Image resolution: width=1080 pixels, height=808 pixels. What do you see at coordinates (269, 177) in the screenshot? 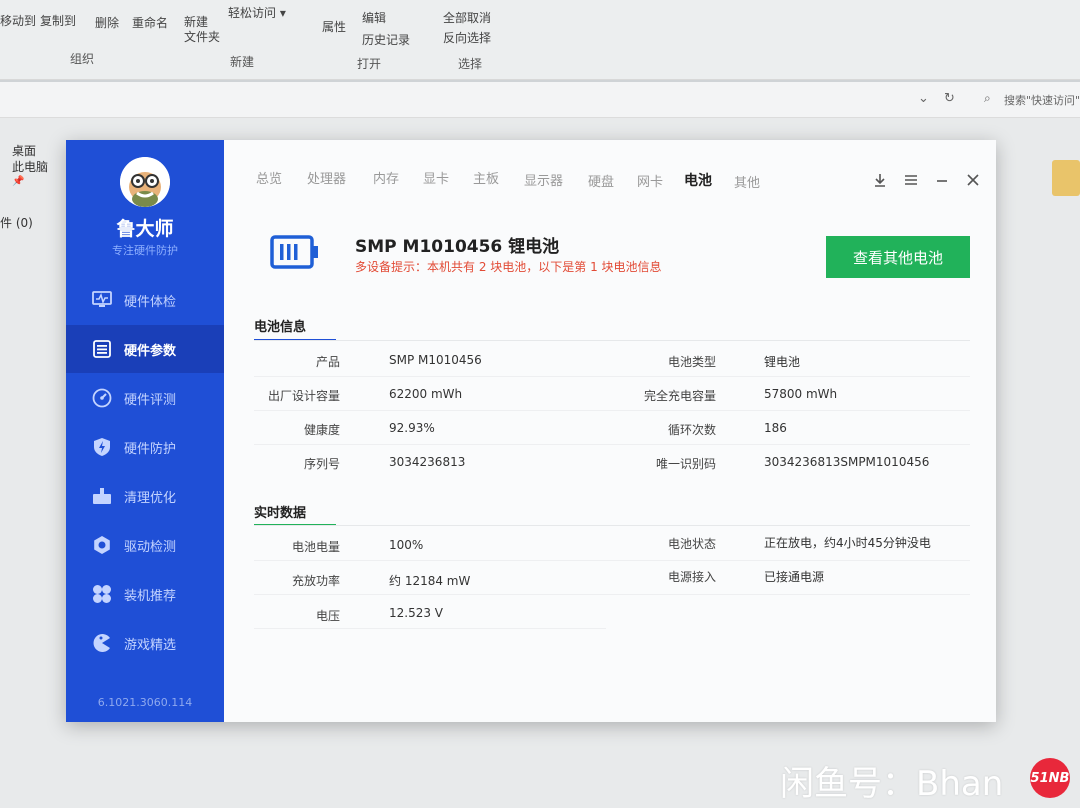
I see `tab-overview: 总览` at bounding box center [269, 177].